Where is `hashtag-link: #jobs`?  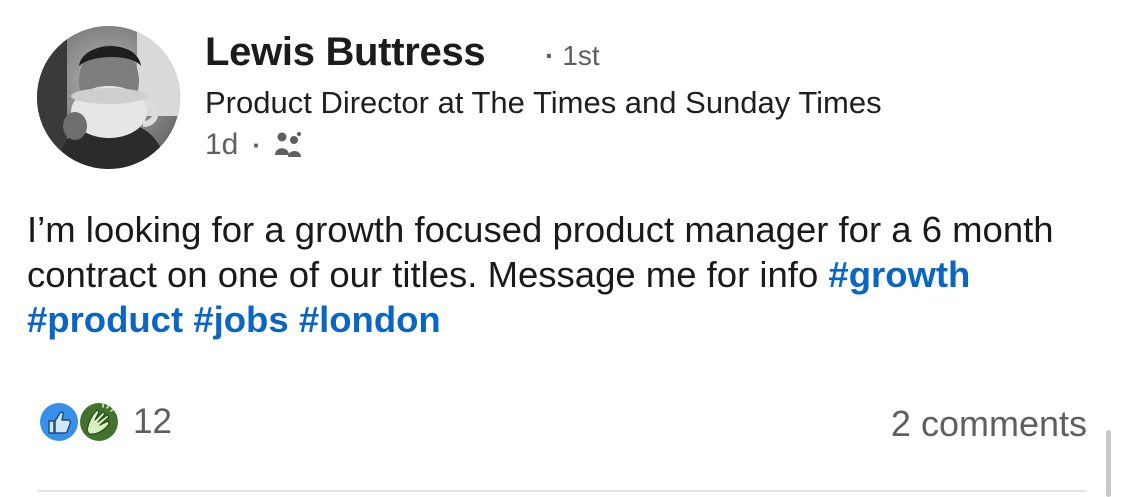 hashtag-link: #jobs is located at coordinates (240, 319).